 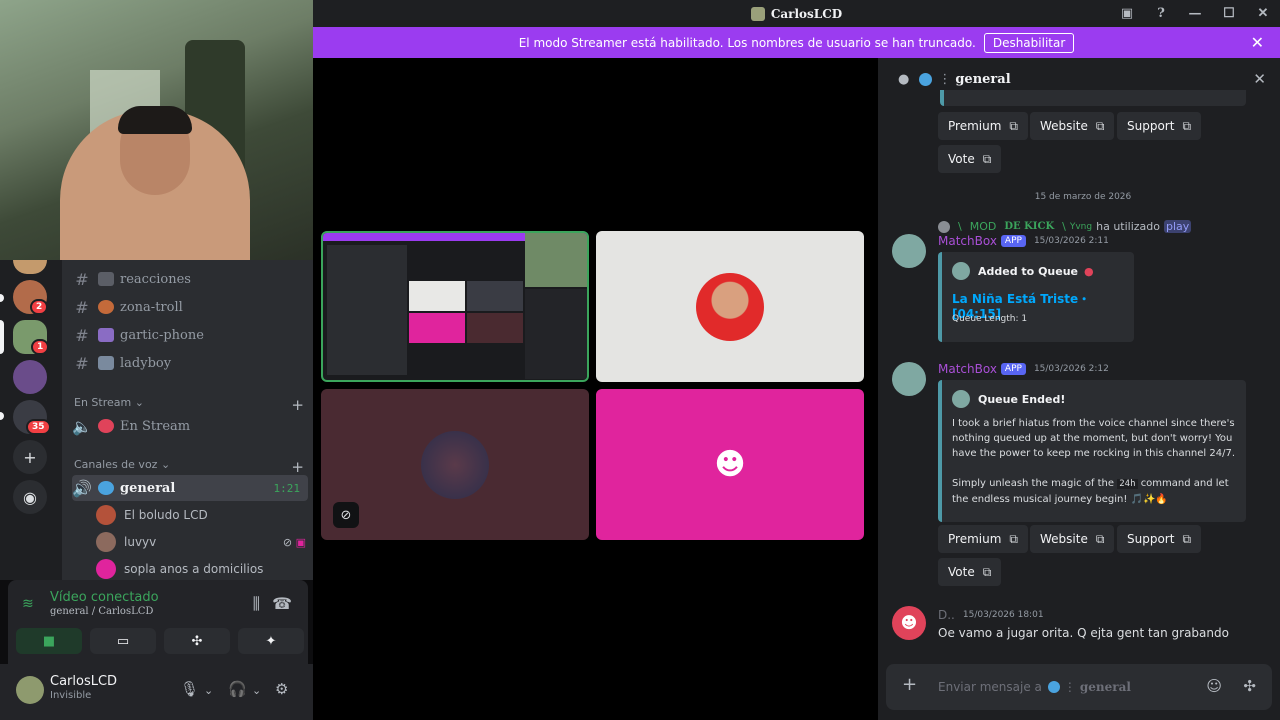 What do you see at coordinates (197, 641) in the screenshot?
I see `activities-button: ✣` at bounding box center [197, 641].